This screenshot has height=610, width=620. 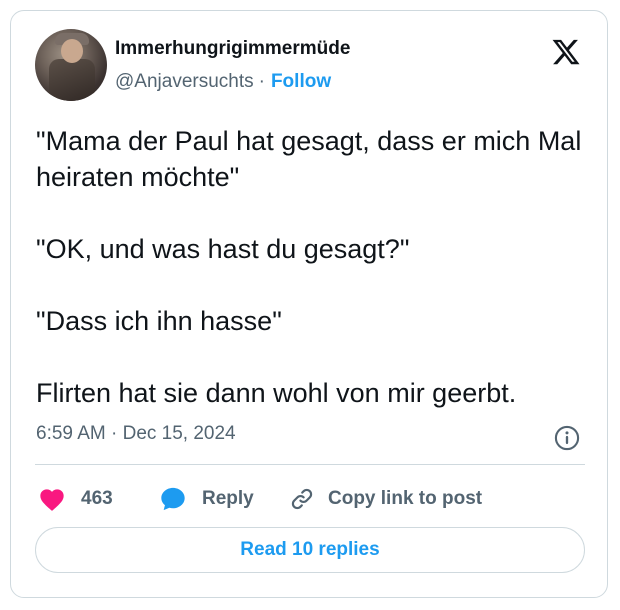 I want to click on author-display-name: Immerhungrigimmermüde, so click(x=232, y=49).